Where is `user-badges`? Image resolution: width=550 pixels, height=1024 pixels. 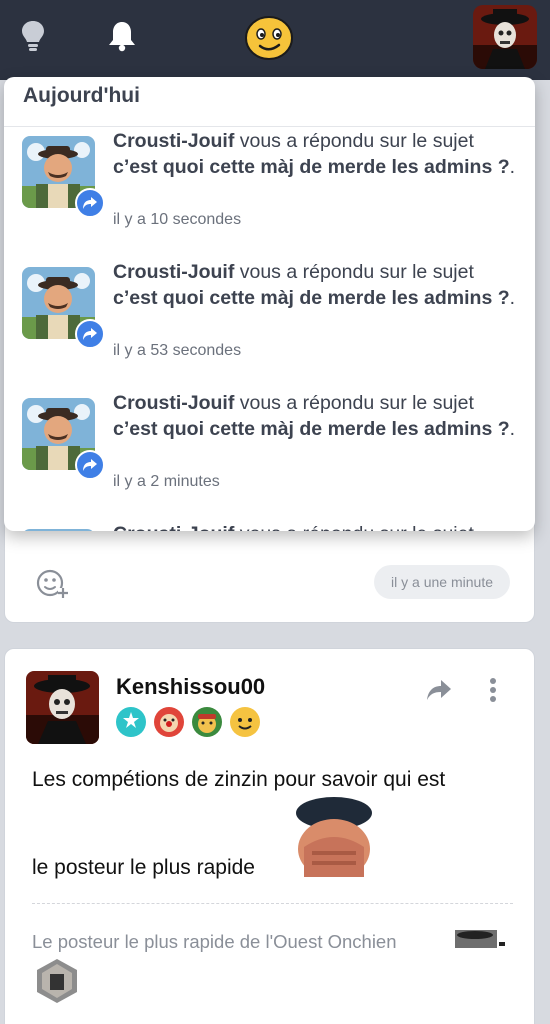 user-badges is located at coordinates (188, 722).